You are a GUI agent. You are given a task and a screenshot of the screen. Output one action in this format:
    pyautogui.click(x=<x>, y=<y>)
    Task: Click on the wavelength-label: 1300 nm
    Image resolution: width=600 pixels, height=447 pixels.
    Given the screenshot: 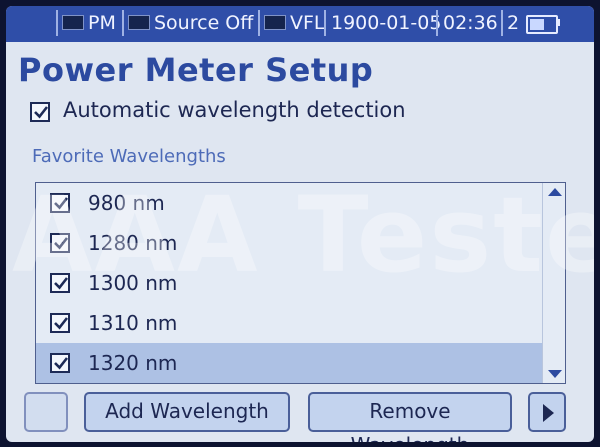 What is the action you would take?
    pyautogui.click(x=133, y=283)
    